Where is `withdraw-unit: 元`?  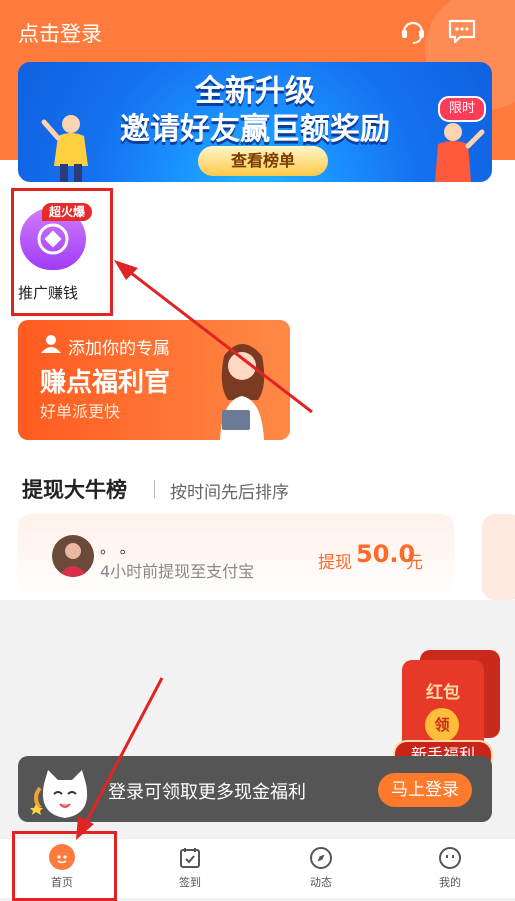 withdraw-unit: 元 is located at coordinates (414, 563).